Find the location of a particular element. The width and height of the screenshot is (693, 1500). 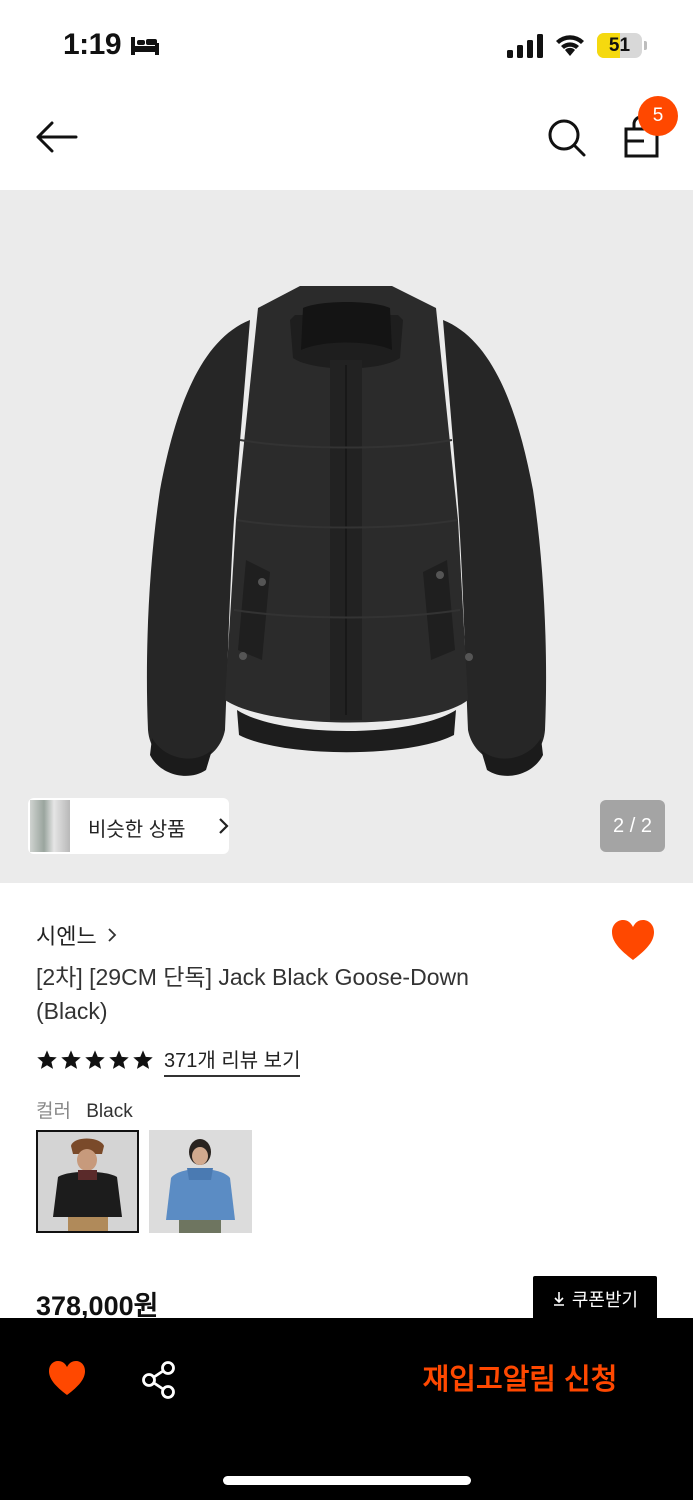

brand-link: 시엔느 is located at coordinates (76, 935).